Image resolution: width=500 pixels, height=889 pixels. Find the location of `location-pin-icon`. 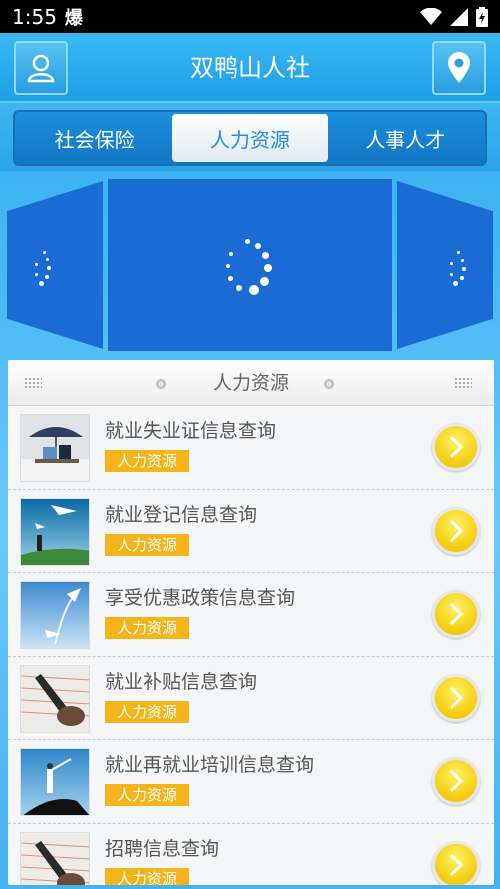

location-pin-icon is located at coordinates (459, 67).